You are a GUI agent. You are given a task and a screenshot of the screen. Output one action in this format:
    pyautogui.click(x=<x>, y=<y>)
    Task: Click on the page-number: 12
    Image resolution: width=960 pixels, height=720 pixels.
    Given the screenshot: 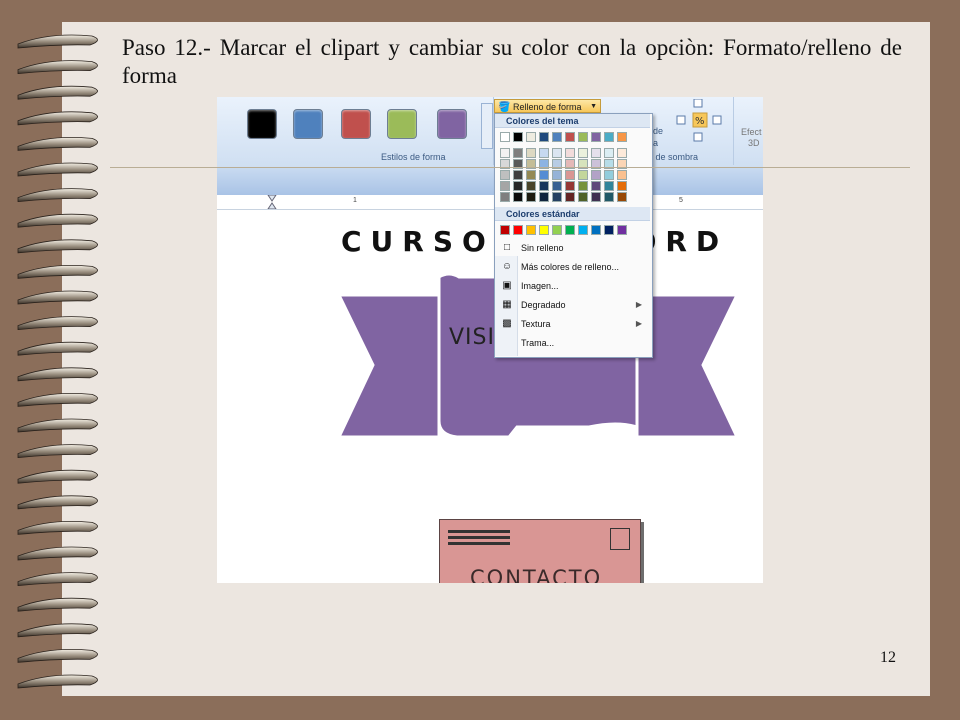 What is the action you would take?
    pyautogui.click(x=888, y=657)
    